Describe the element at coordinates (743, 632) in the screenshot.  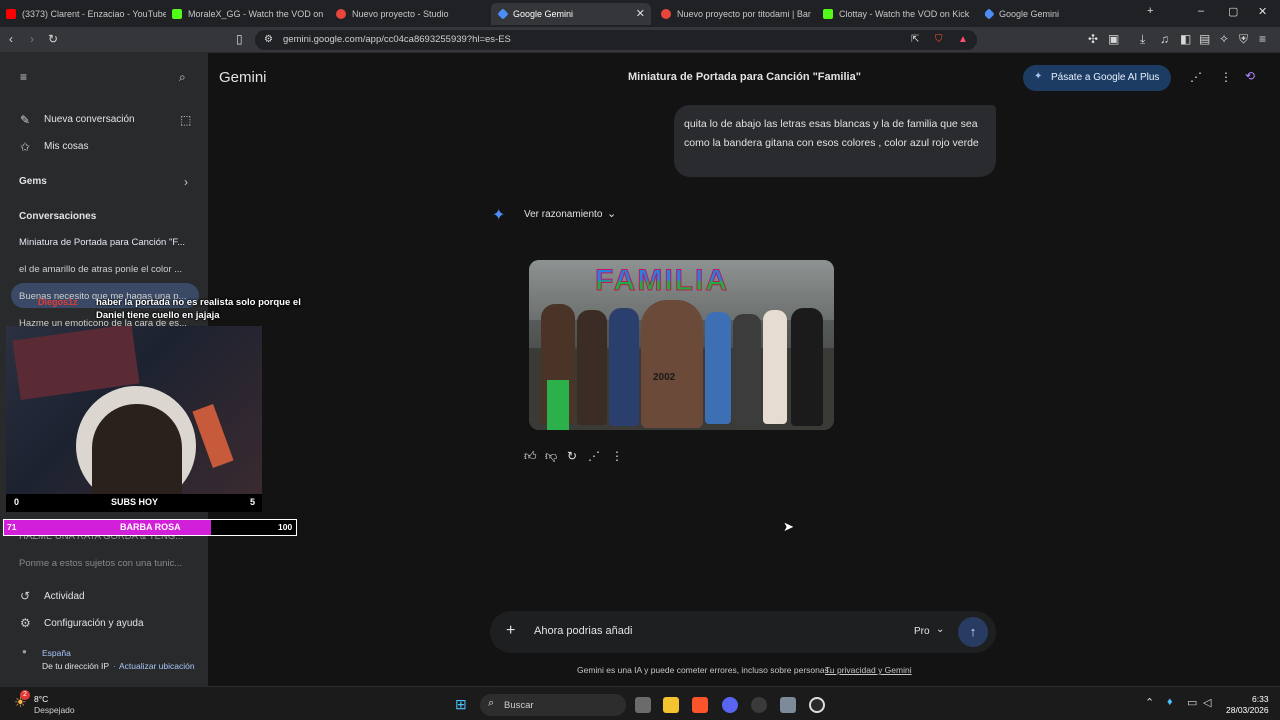
I see `prompt-input-box: + Ahora podrias añadi Pro ⌄` at that location.